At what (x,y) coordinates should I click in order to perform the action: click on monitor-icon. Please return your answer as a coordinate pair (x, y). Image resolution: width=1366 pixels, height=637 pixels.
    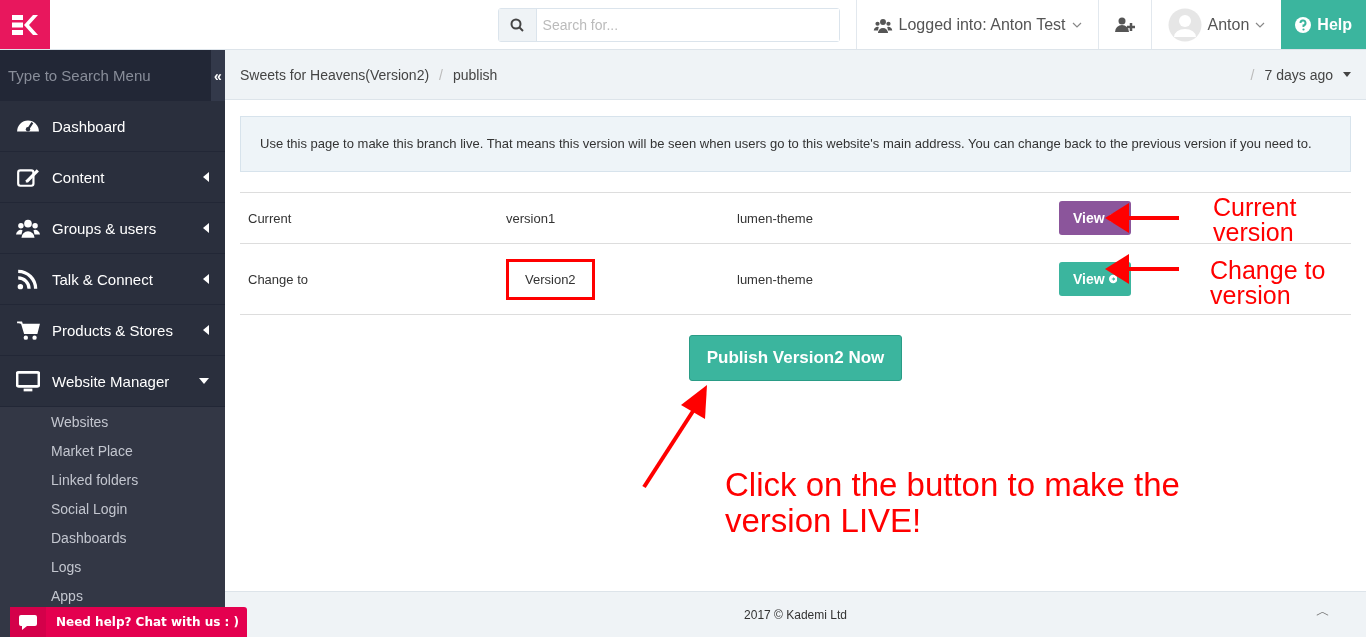
    Looking at the image, I should click on (28, 381).